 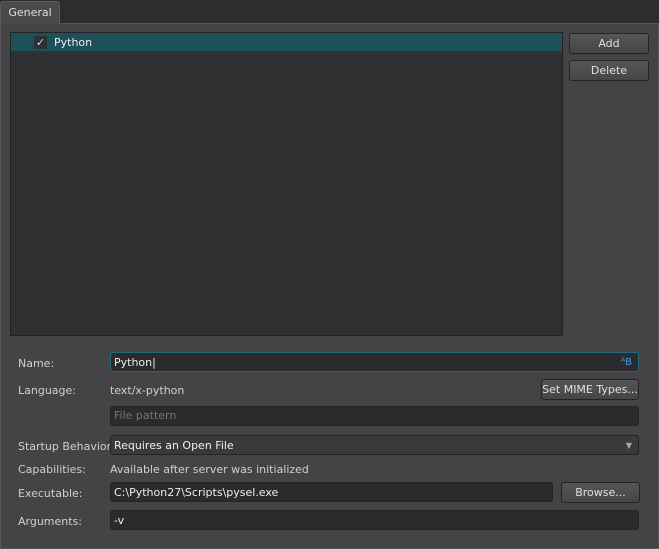 I want to click on name-value: Python, so click(x=133, y=362).